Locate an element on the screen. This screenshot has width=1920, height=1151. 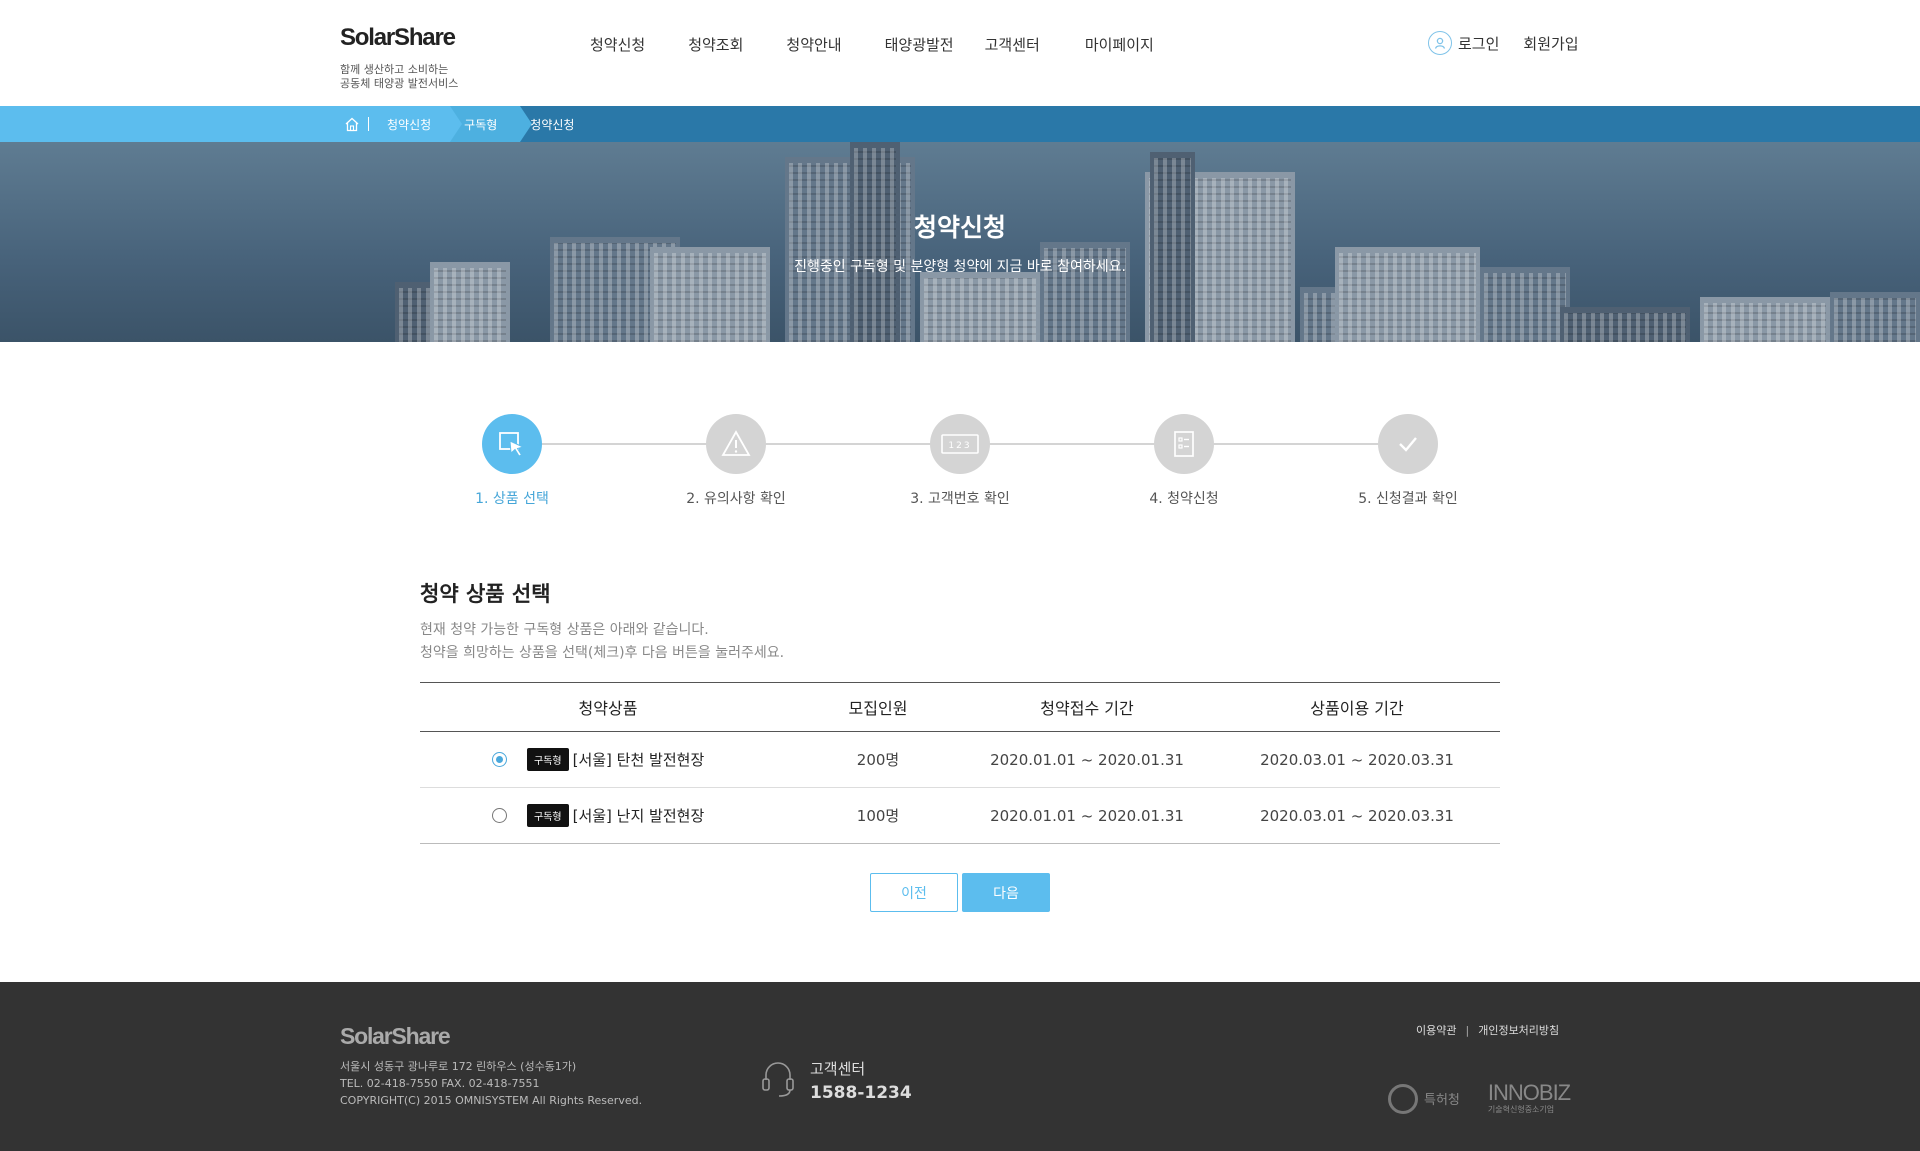
checkmark-icon is located at coordinates (1408, 444).